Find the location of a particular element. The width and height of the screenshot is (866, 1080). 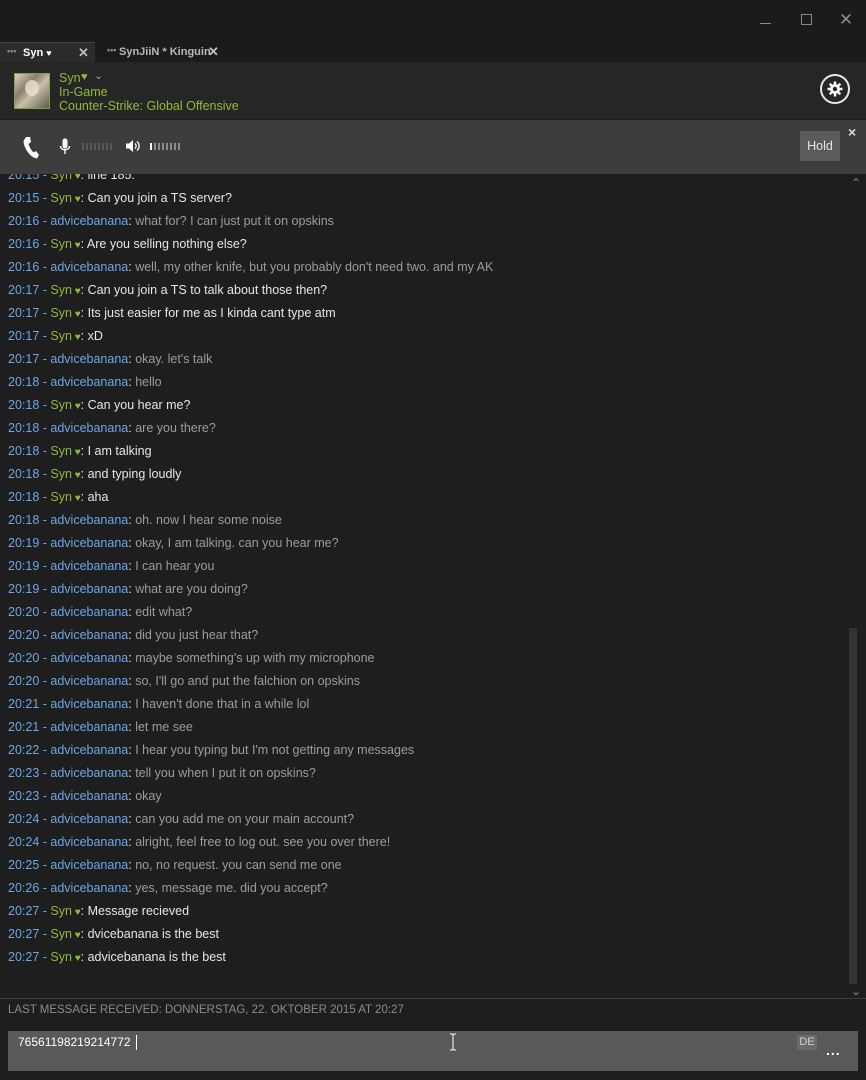

hold-button: Hold is located at coordinates (820, 146).